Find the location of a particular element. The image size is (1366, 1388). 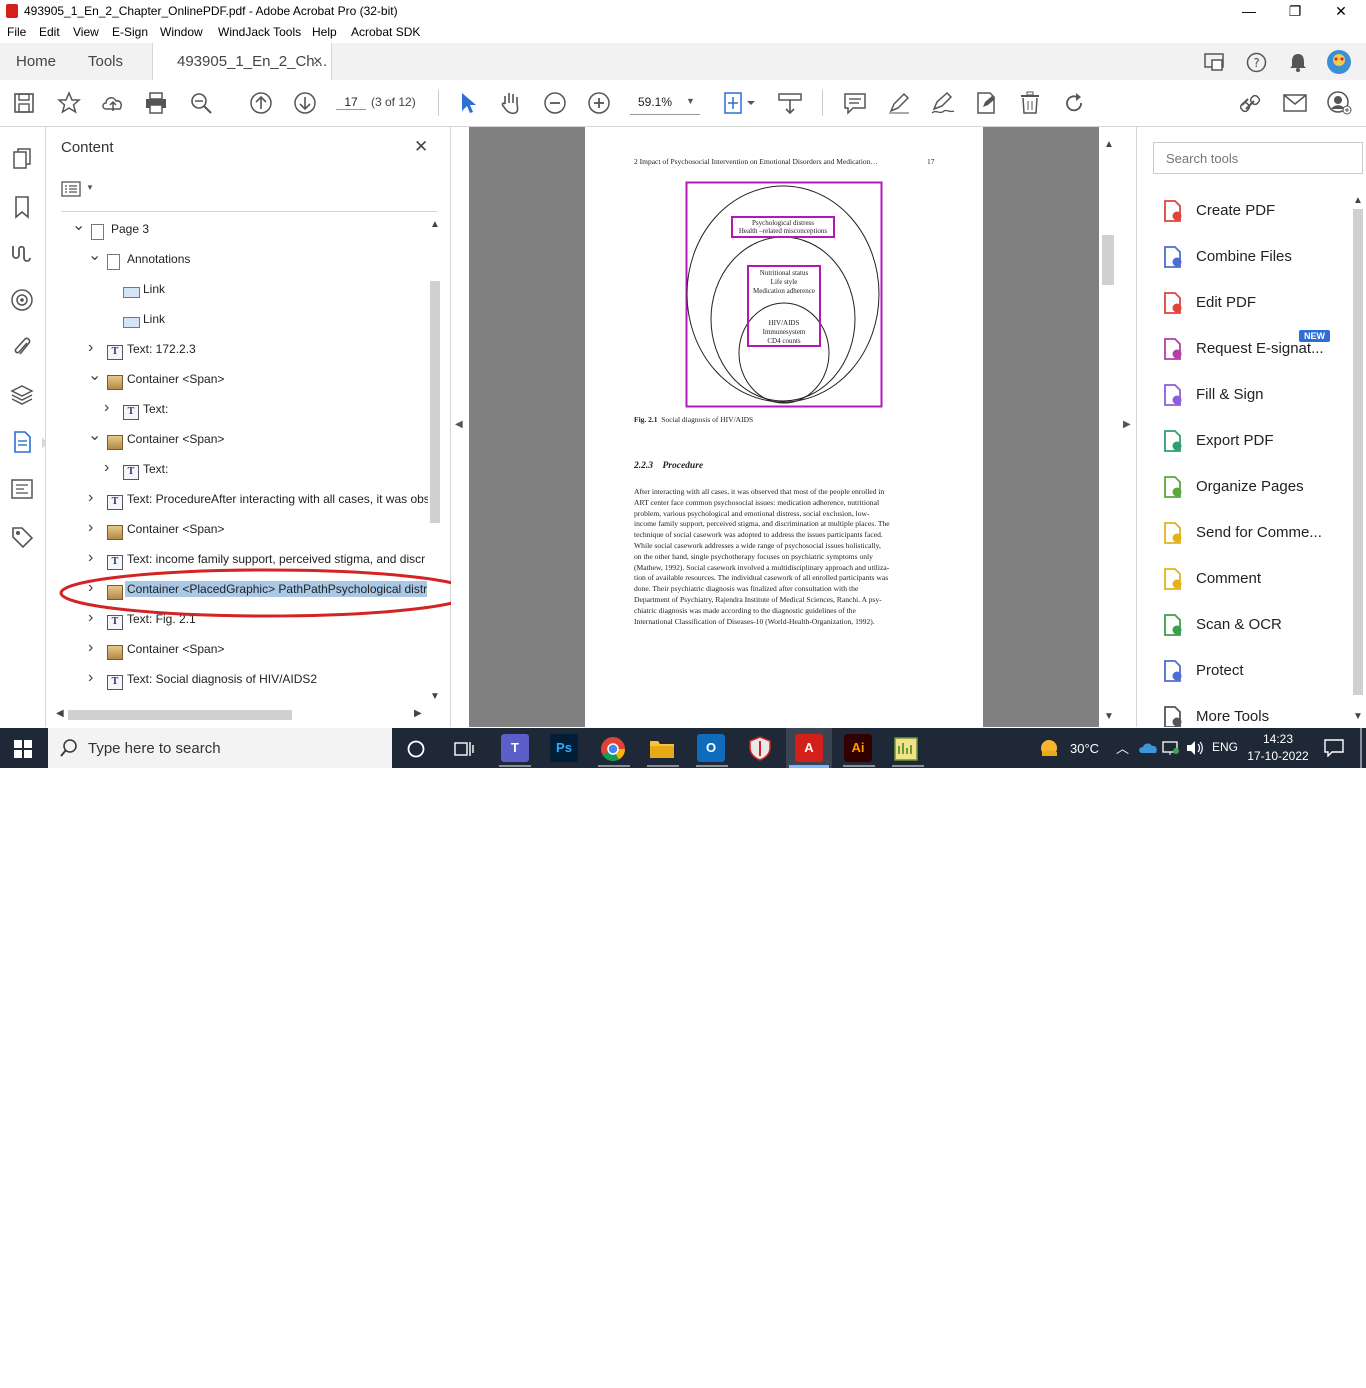

next-page-icon is located at coordinates (305, 103).